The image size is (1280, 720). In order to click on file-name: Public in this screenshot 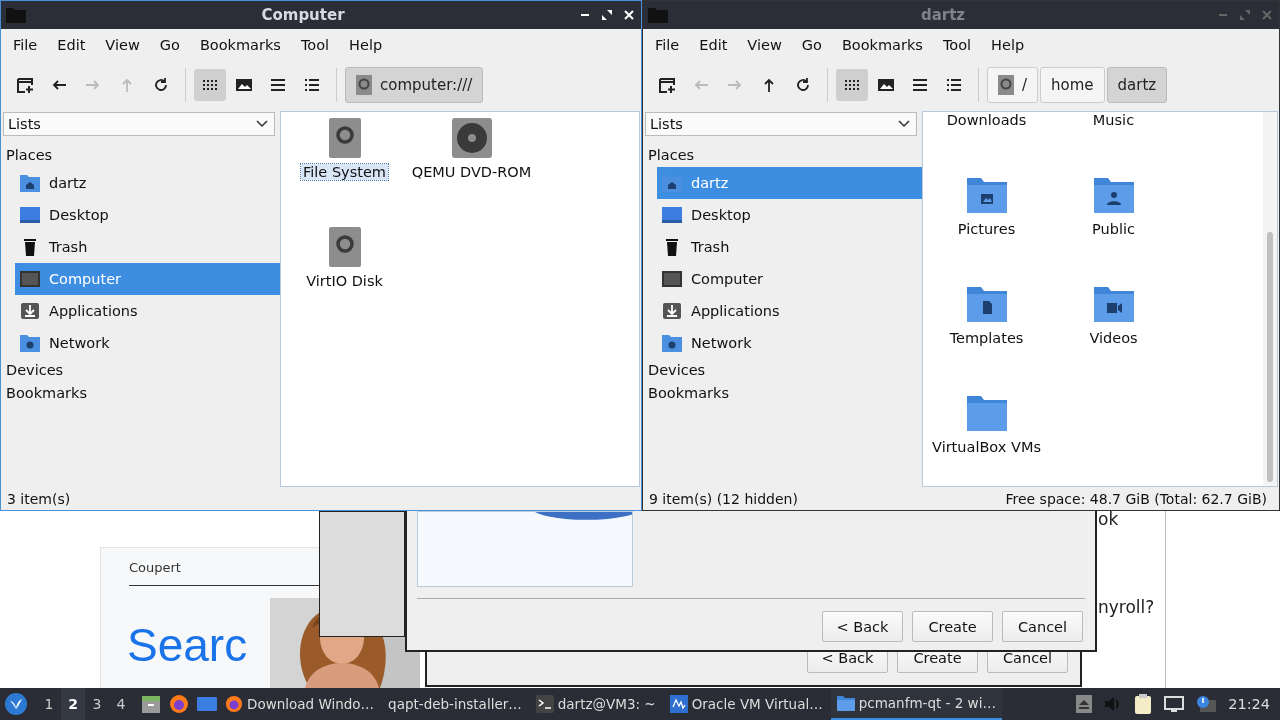, I will do `click(1113, 229)`.